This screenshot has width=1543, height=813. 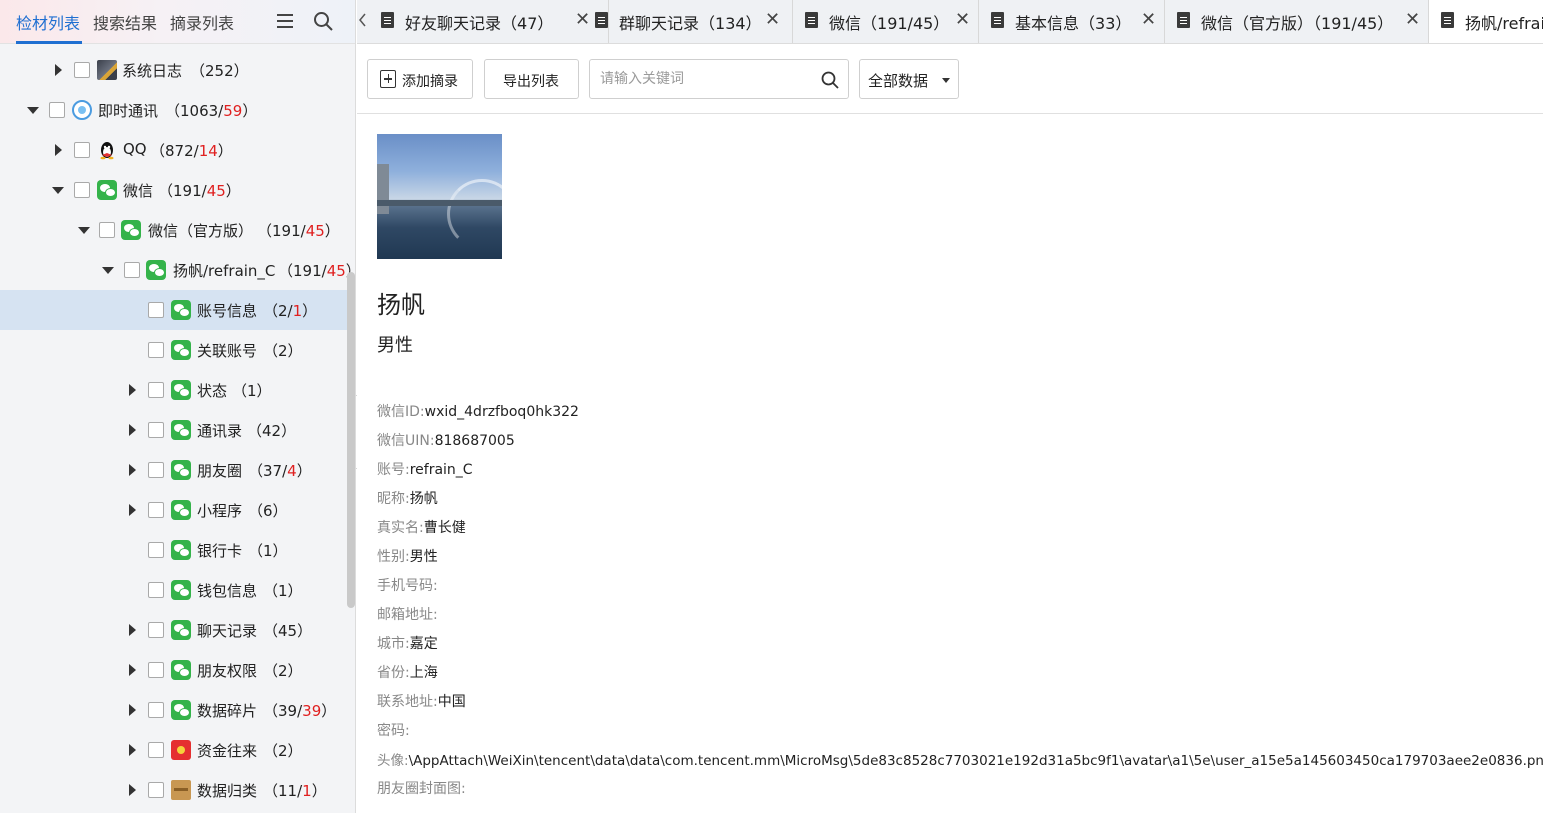 What do you see at coordinates (201, 231) in the screenshot?
I see `tree-item-label: 微信（官方版）` at bounding box center [201, 231].